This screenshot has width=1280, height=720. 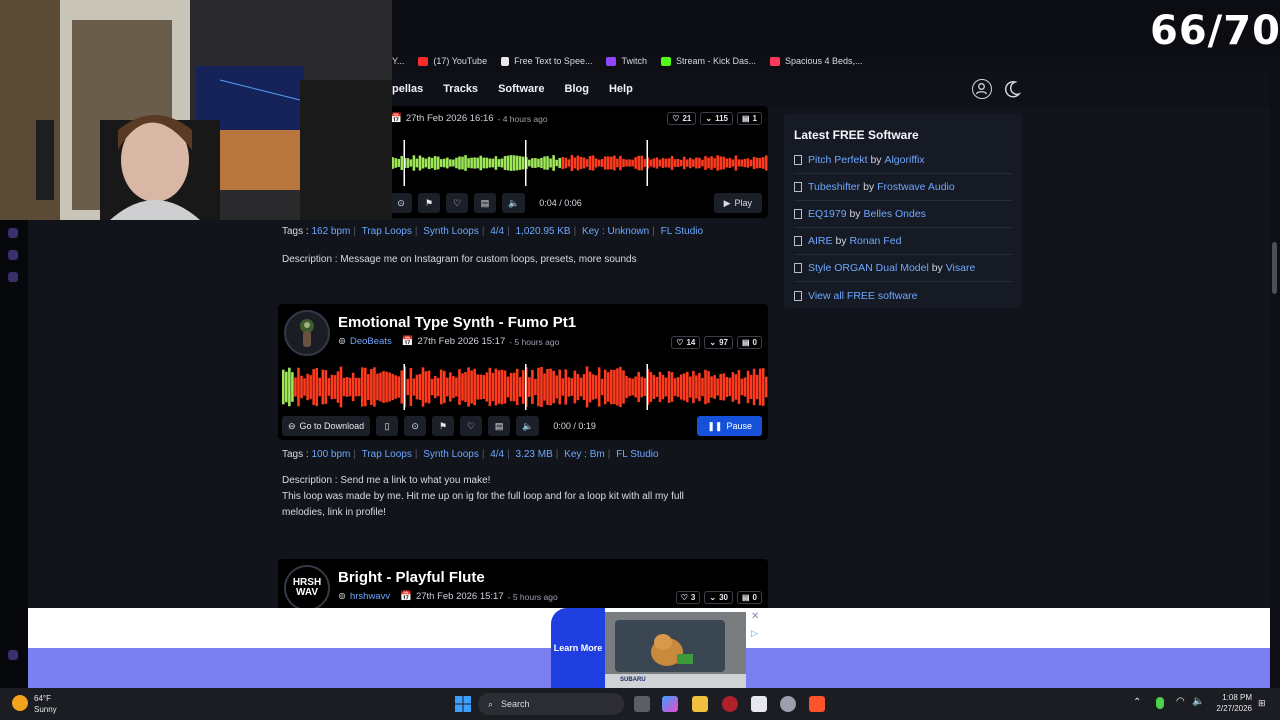 What do you see at coordinates (621, 89) in the screenshot?
I see `nav-help: Help` at bounding box center [621, 89].